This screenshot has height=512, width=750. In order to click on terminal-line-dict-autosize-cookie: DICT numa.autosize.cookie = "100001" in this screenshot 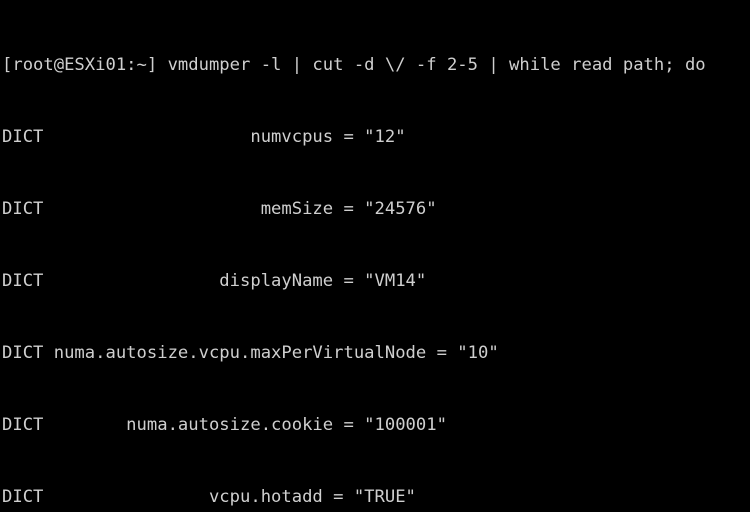, I will do `click(224, 425)`.